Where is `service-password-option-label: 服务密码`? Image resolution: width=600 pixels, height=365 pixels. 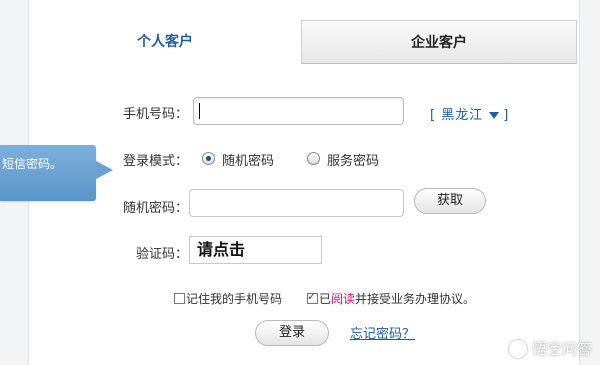 service-password-option-label: 服务密码 is located at coordinates (353, 161).